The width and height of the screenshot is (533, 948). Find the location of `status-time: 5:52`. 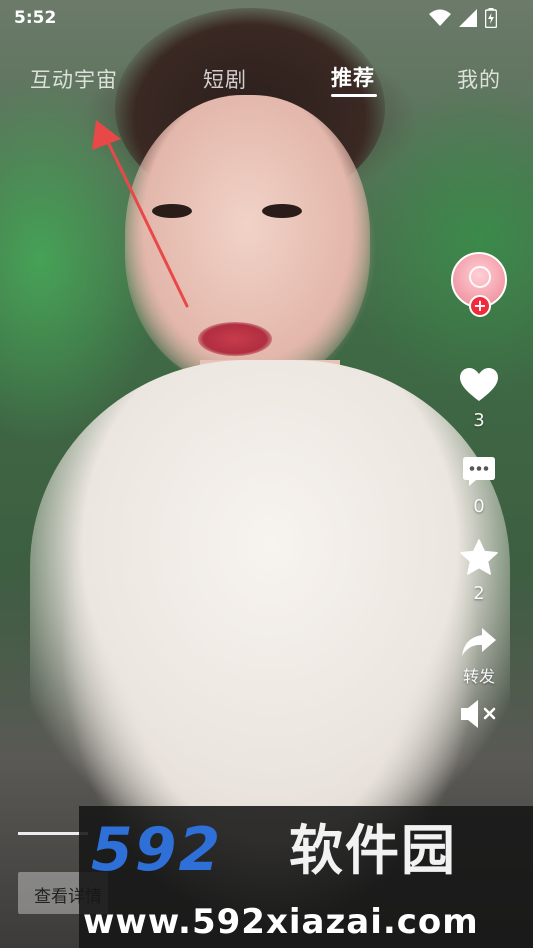

status-time: 5:52 is located at coordinates (35, 18).